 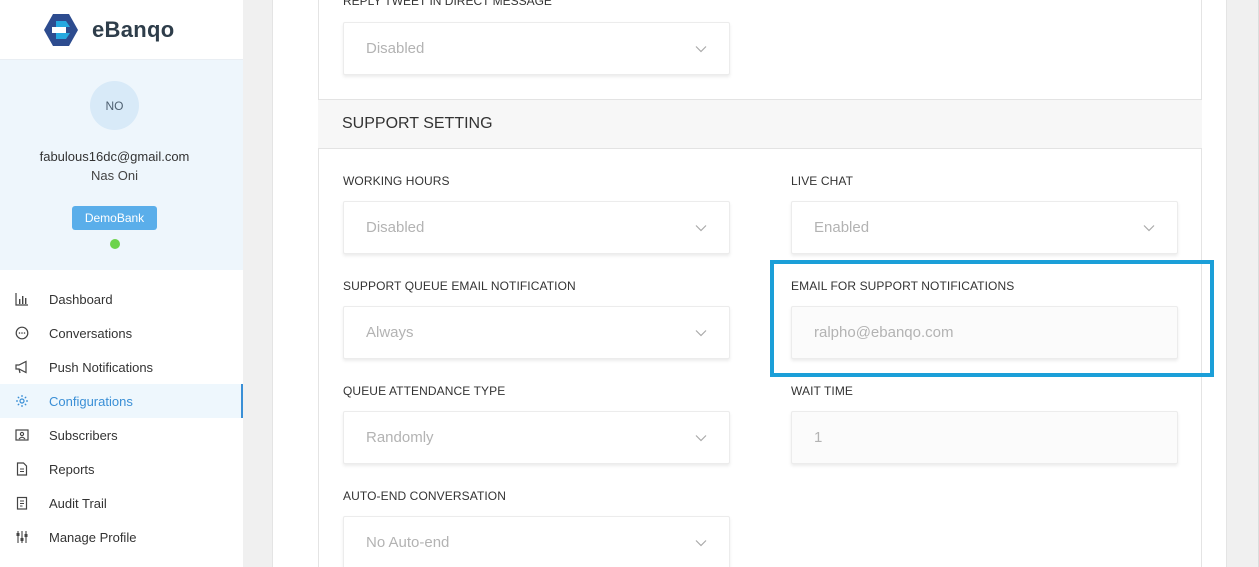 What do you see at coordinates (91, 401) in the screenshot?
I see `sidebar-item-label: Configurations` at bounding box center [91, 401].